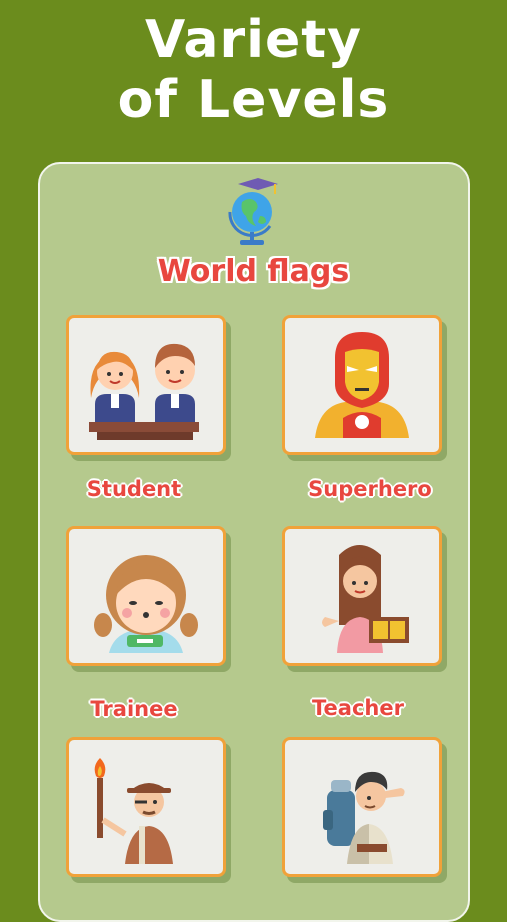  I want to click on level-card-superhero, so click(362, 385).